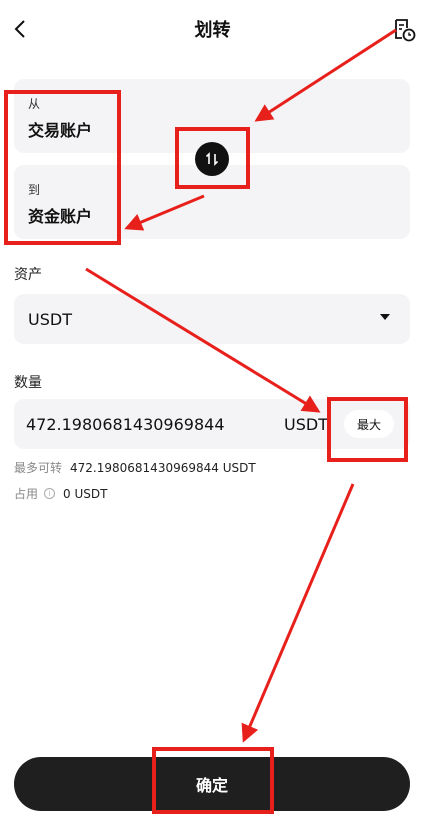 The height and width of the screenshot is (815, 425). I want to click on asset-select: USDT, so click(212, 319).